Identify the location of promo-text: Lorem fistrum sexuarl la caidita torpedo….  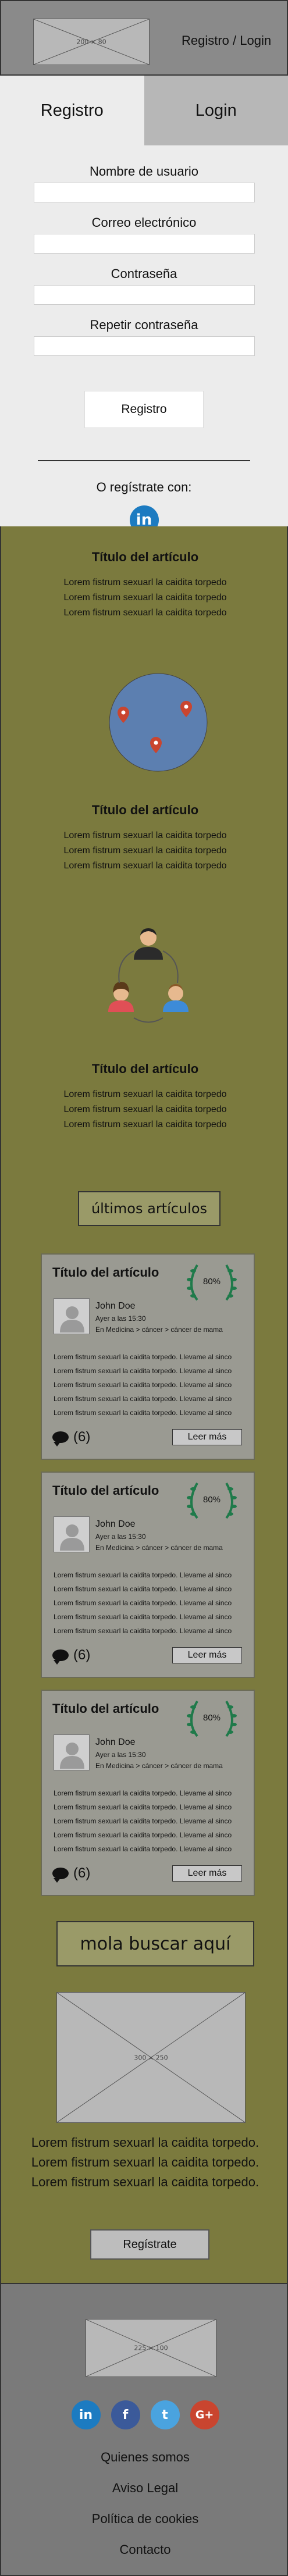
(145, 2162).